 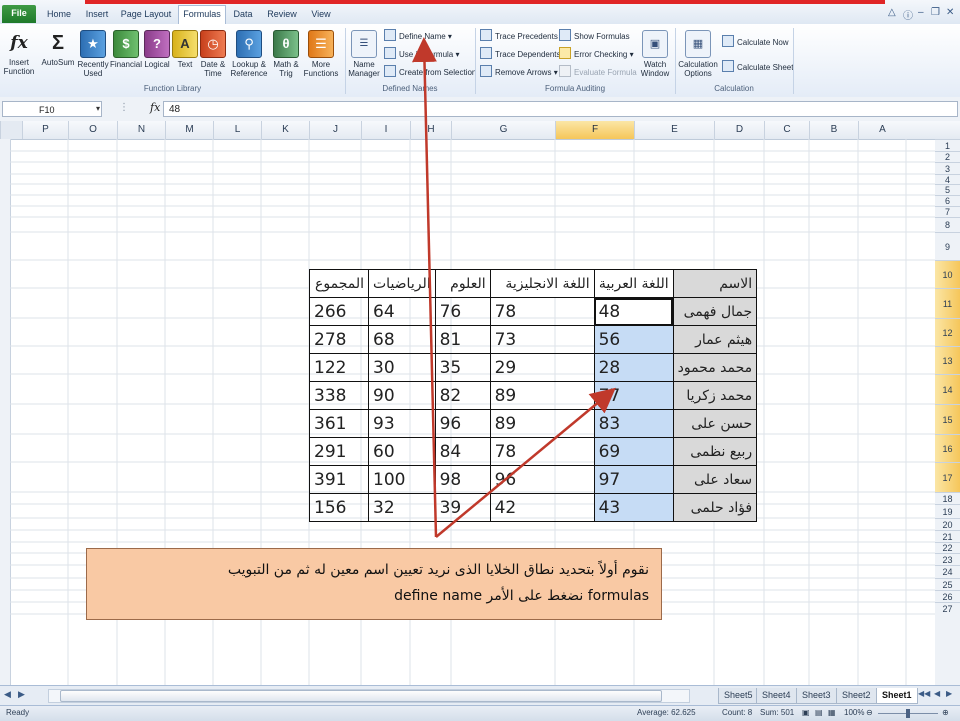 I want to click on prev-sheet-icon: ◀, so click(x=937, y=693).